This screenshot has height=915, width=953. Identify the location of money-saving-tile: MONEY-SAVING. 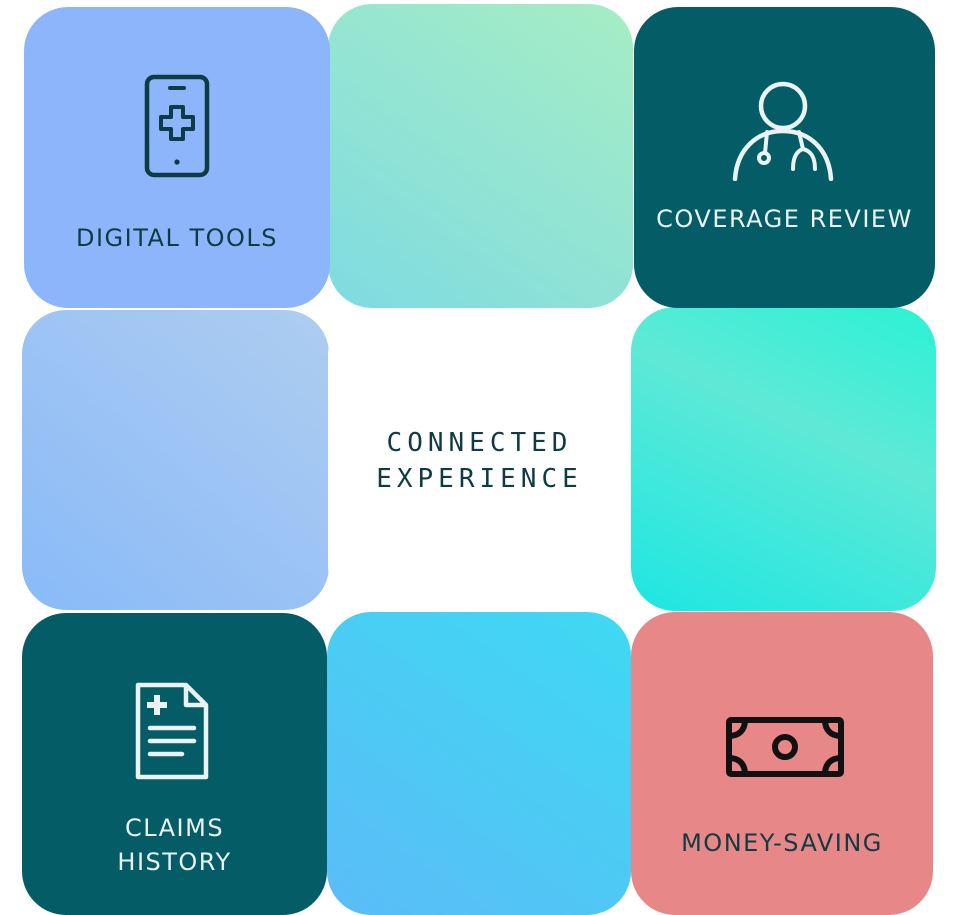
(782, 763).